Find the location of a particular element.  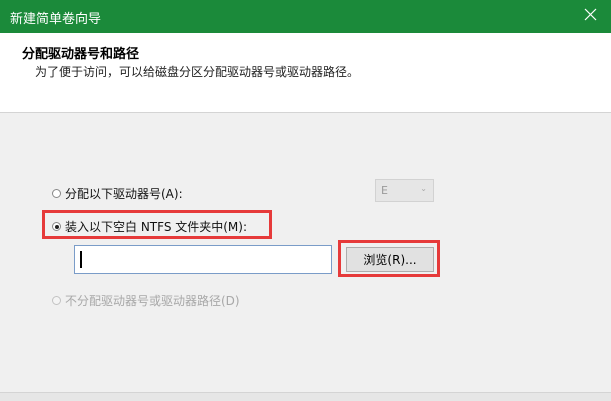

title-bar: 新建简单卷向导 is located at coordinates (305, 16).